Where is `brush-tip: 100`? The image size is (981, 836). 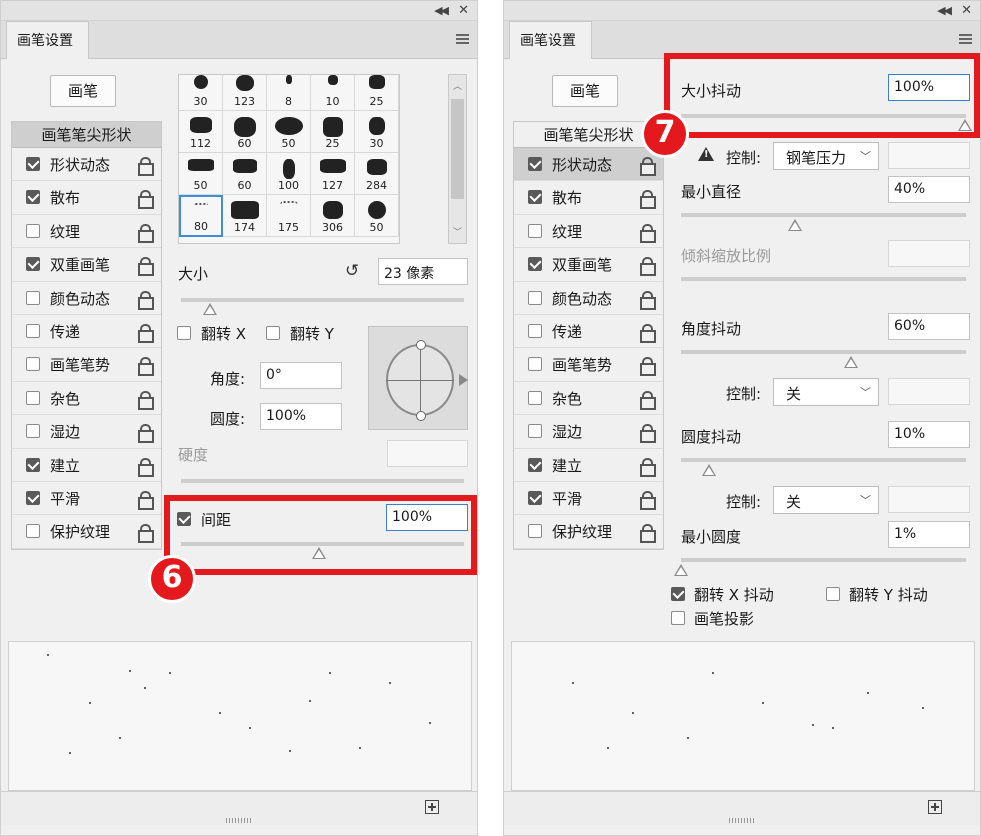 brush-tip: 100 is located at coordinates (289, 174).